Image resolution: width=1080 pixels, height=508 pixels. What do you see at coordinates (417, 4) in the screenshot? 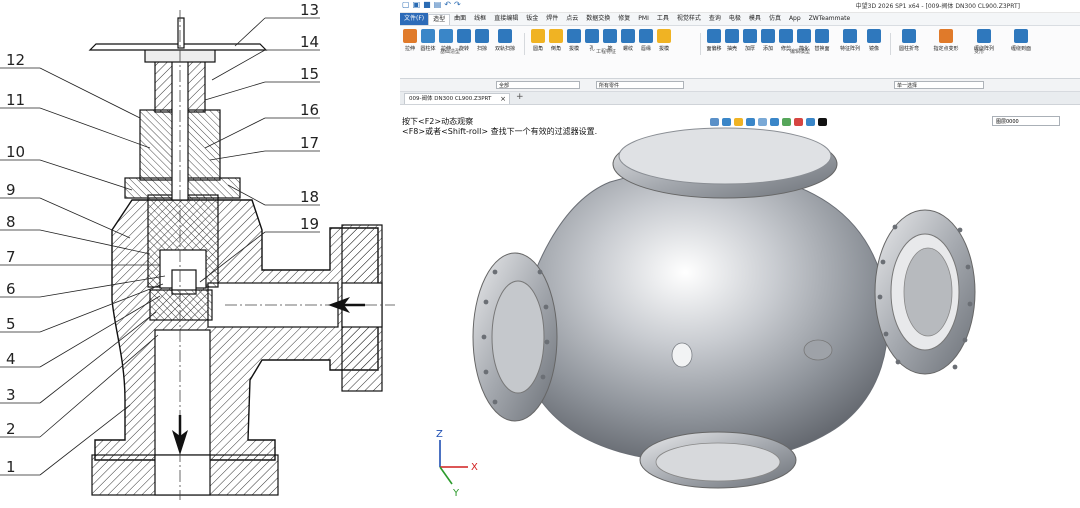
I see `open-file-icon: ▣` at bounding box center [417, 4].